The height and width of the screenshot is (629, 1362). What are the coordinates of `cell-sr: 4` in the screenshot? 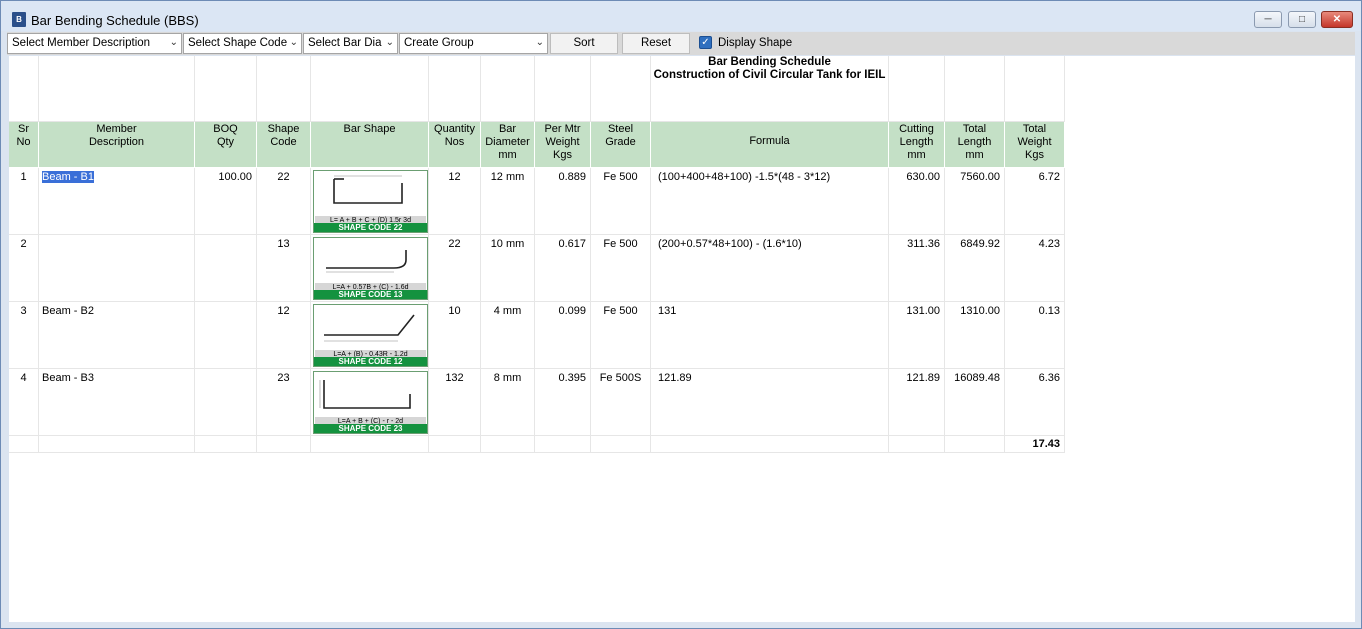 It's located at (24, 402).